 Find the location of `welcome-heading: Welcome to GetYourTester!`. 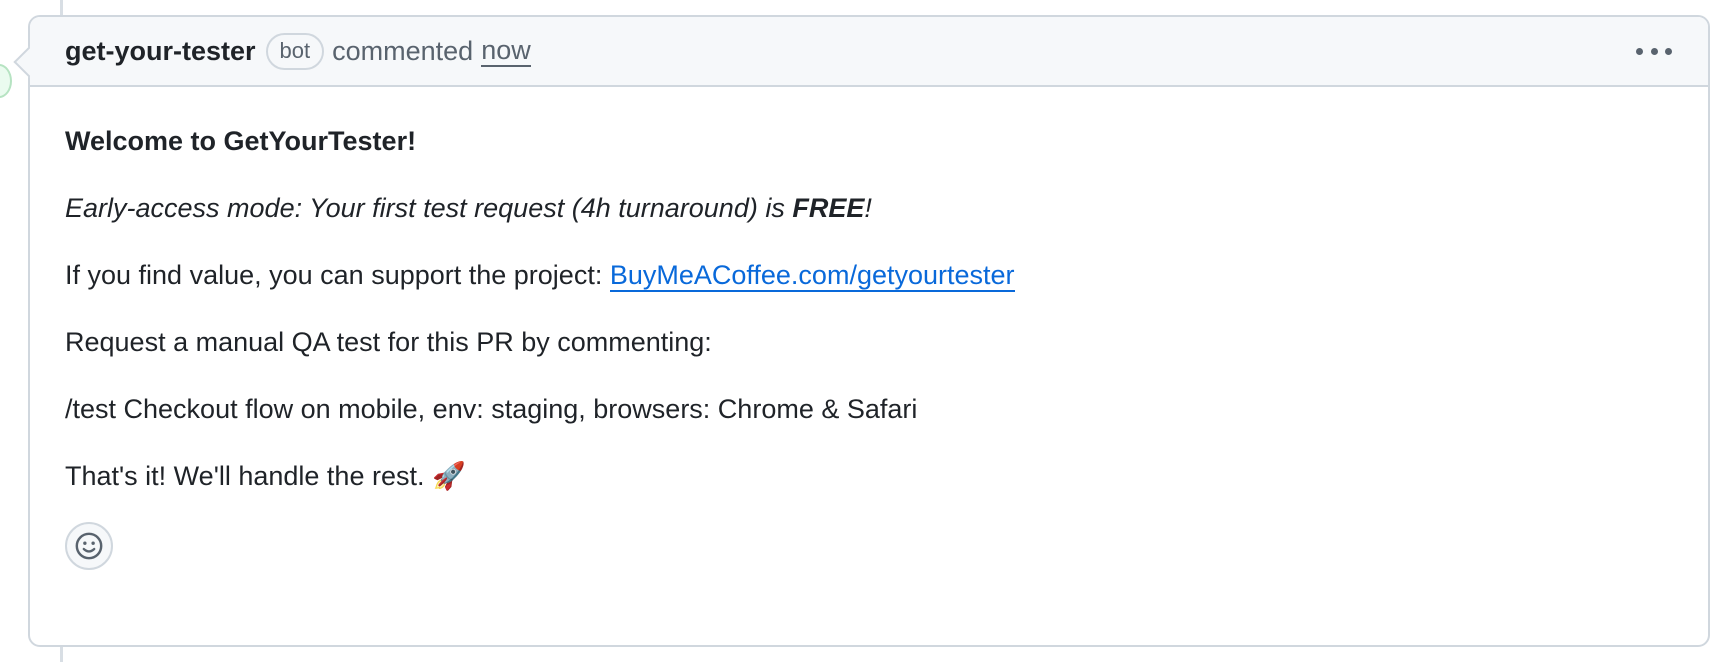

welcome-heading: Welcome to GetYourTester! is located at coordinates (241, 141).